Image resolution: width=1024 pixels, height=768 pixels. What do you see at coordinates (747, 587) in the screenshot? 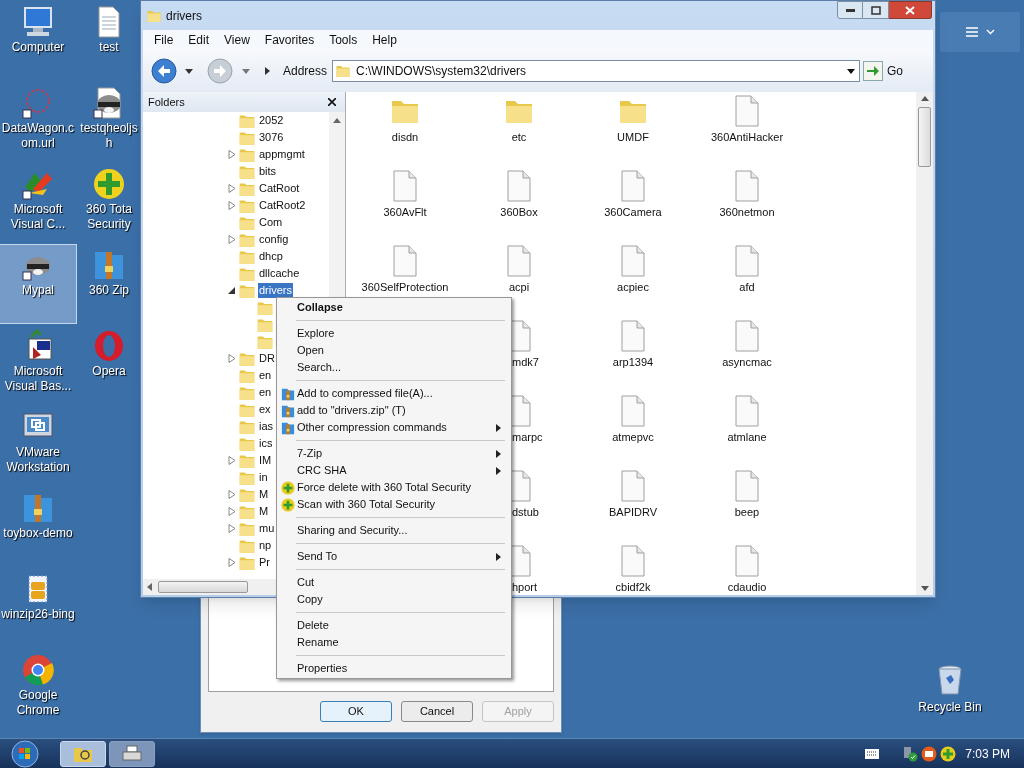
I see `file-name: cdaudio` at bounding box center [747, 587].